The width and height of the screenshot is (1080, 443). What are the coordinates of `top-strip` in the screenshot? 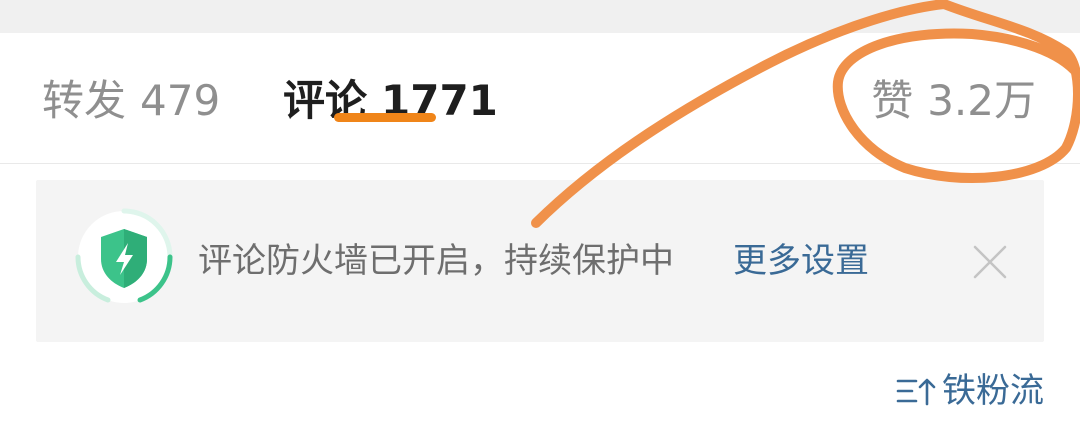 It's located at (540, 16).